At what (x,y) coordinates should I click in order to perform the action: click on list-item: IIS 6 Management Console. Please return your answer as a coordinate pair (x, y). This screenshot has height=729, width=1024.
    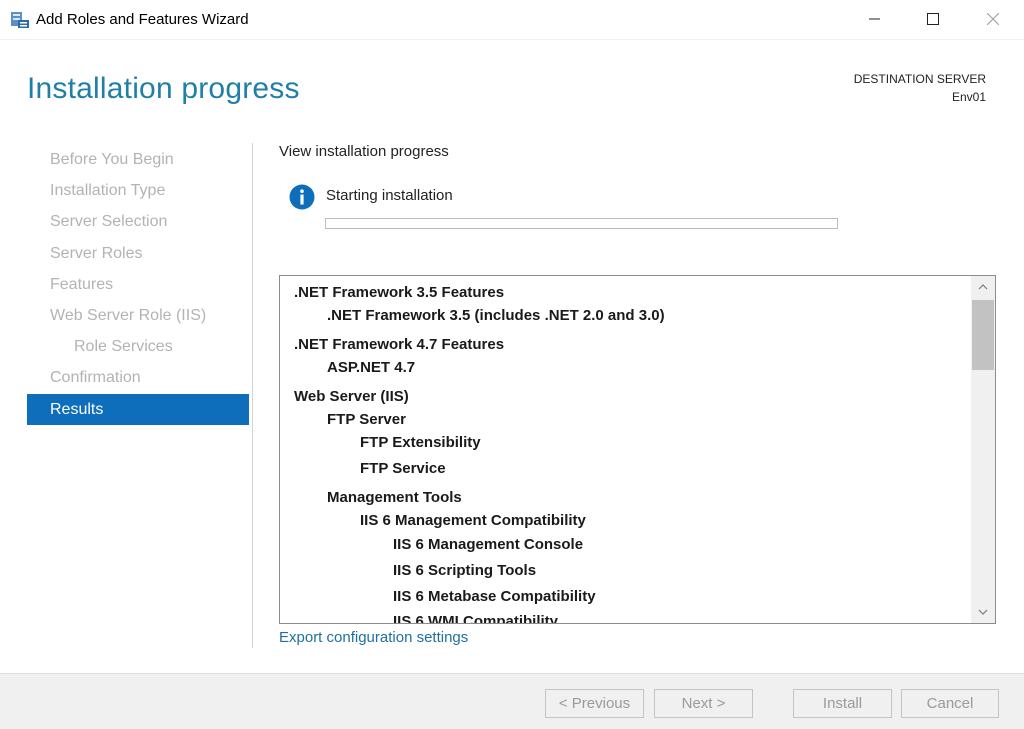
    Looking at the image, I should click on (488, 544).